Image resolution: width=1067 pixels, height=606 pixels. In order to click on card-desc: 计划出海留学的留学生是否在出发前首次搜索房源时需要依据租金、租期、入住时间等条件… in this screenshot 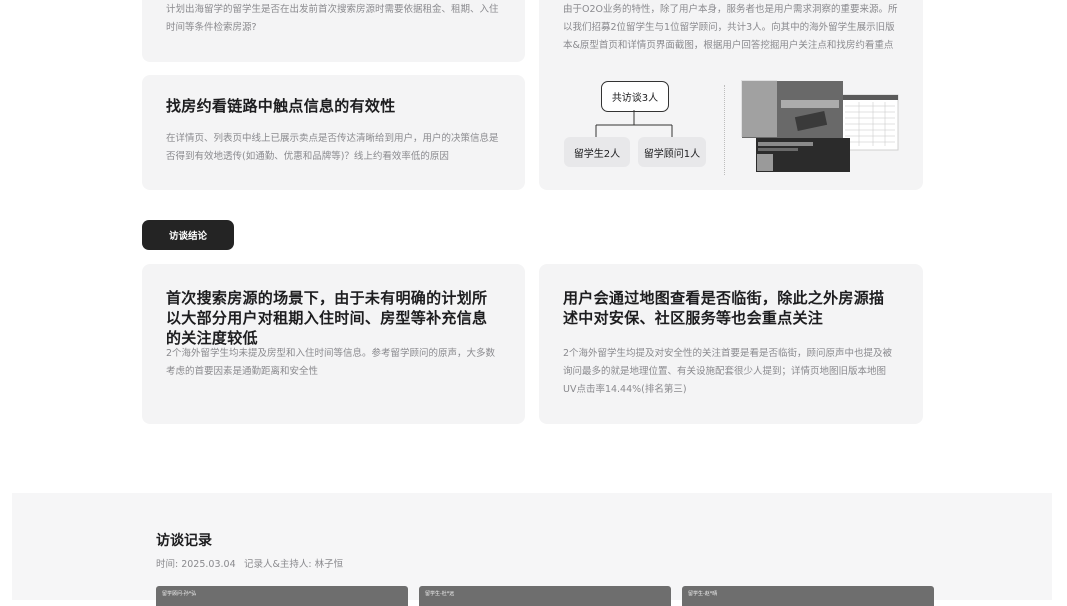, I will do `click(332, 18)`.